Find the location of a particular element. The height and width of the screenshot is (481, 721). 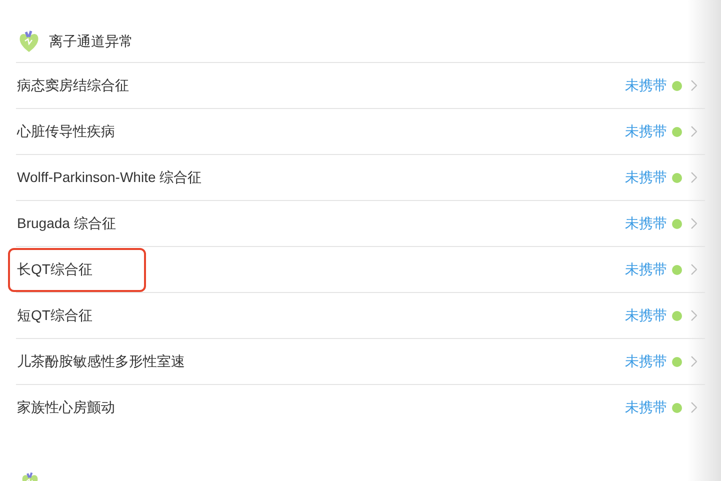

list-item: 长QT综合征 未携带 is located at coordinates (360, 269).